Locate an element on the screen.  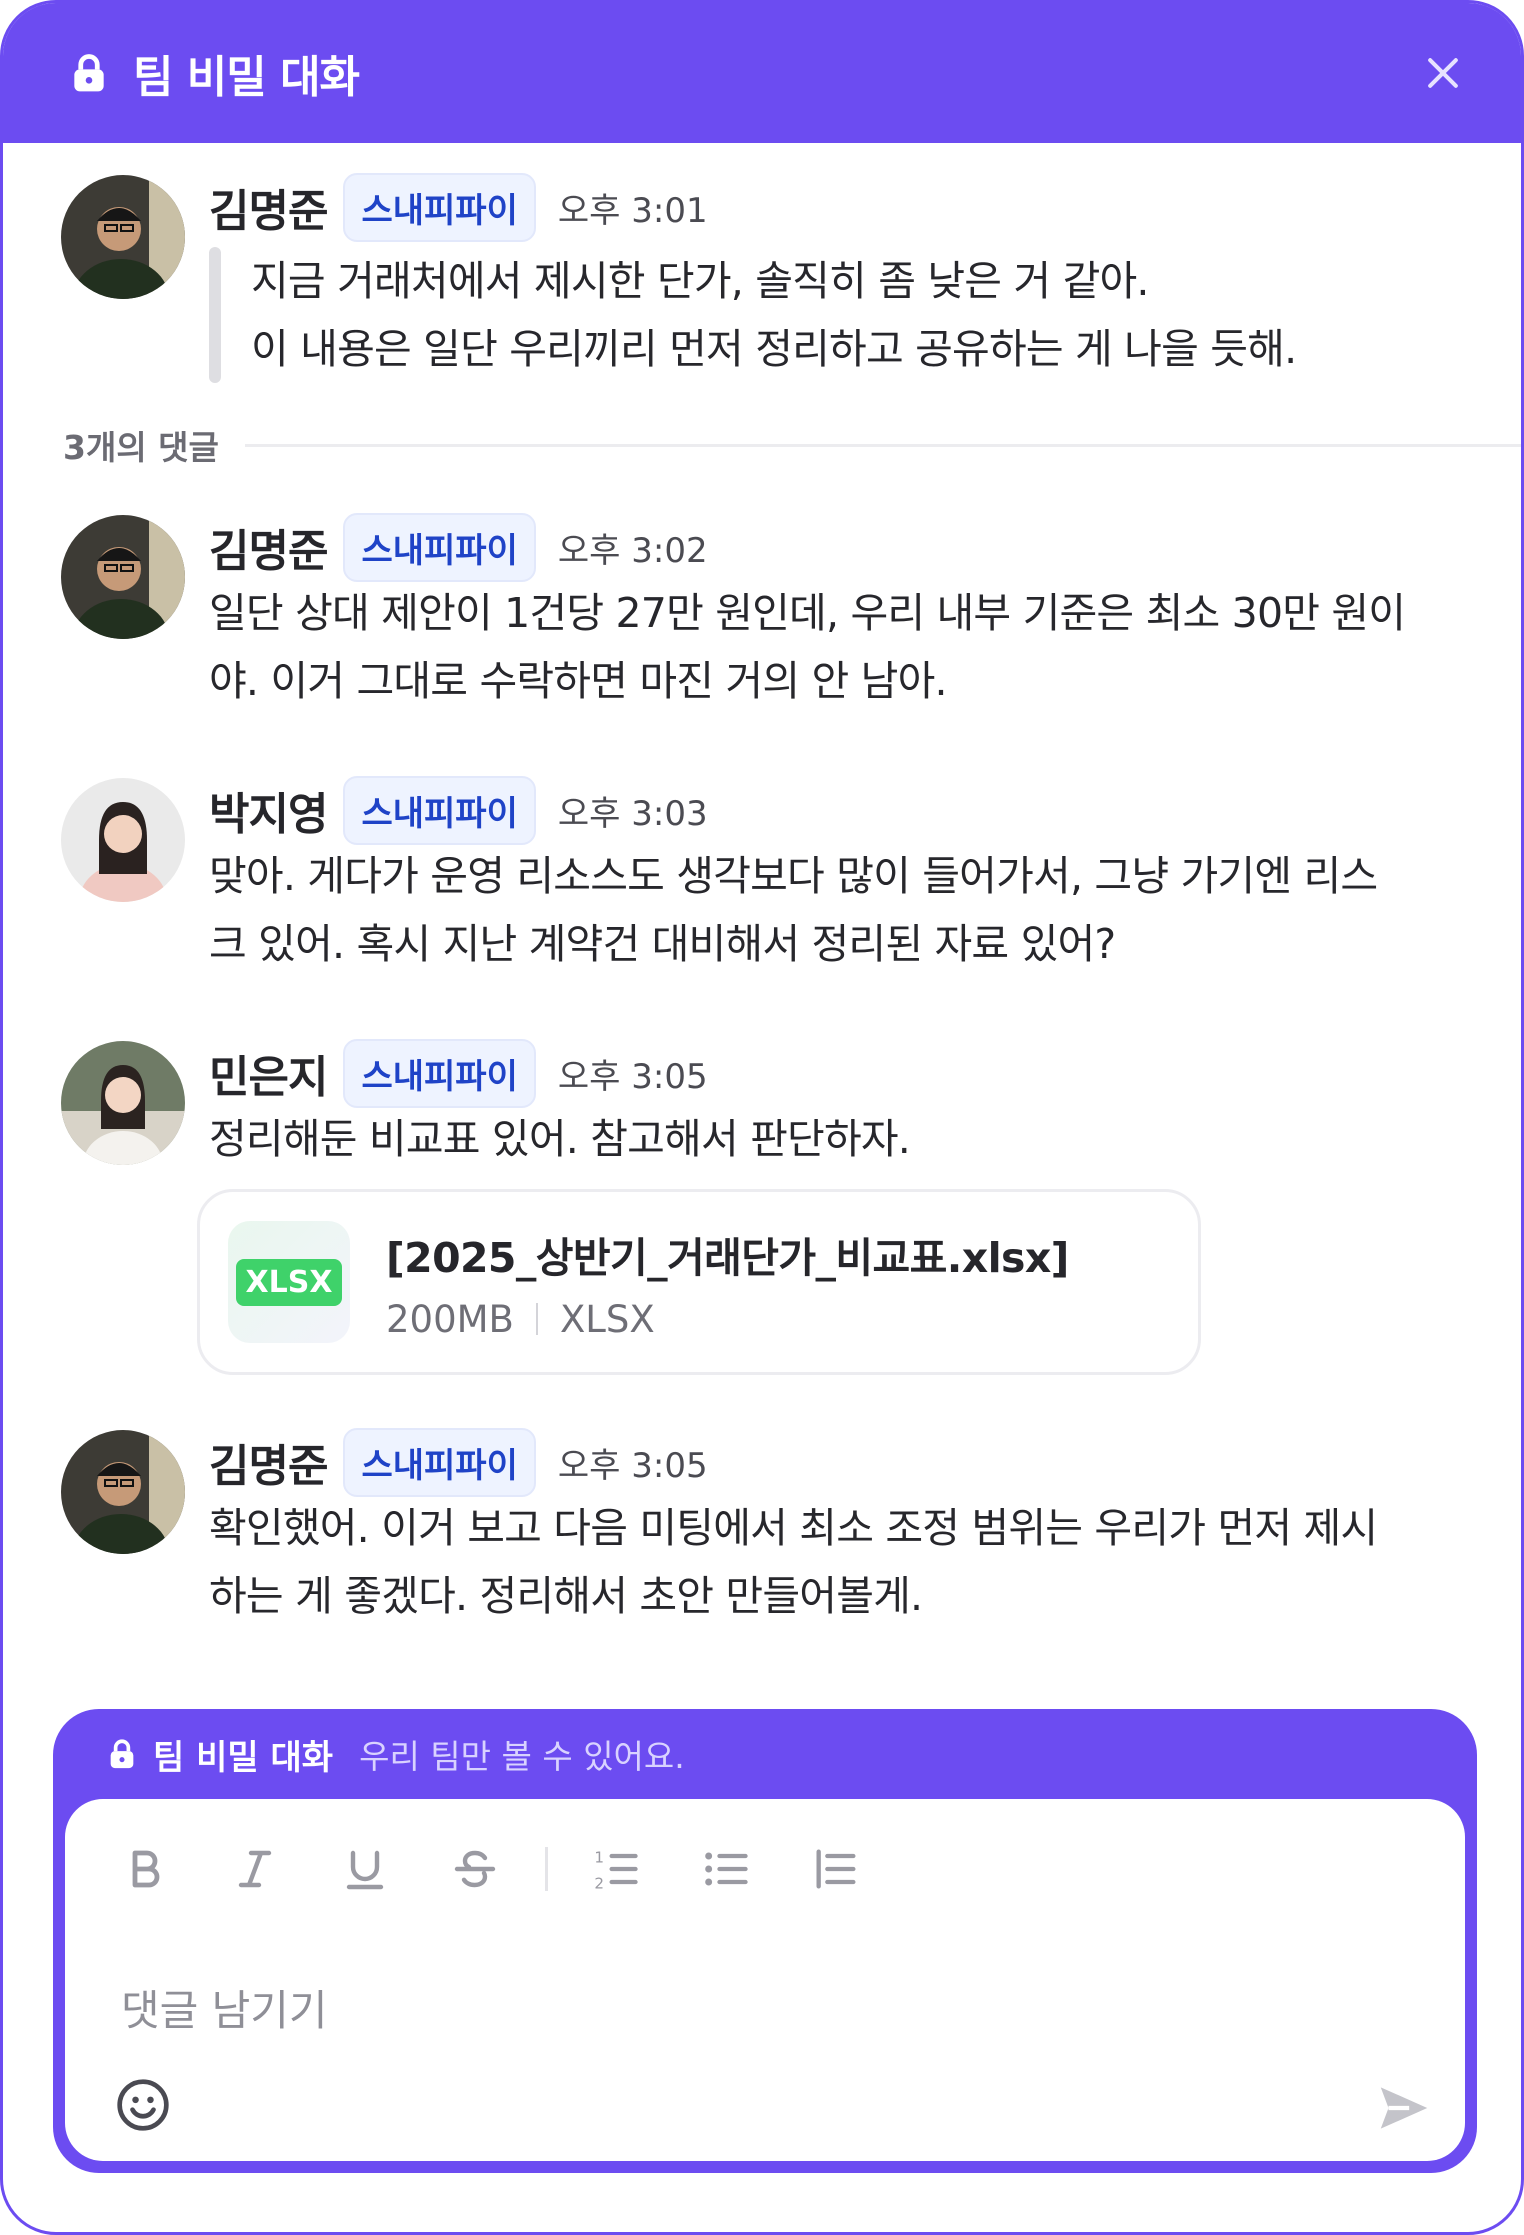
bullet-list-icon is located at coordinates (726, 1869).